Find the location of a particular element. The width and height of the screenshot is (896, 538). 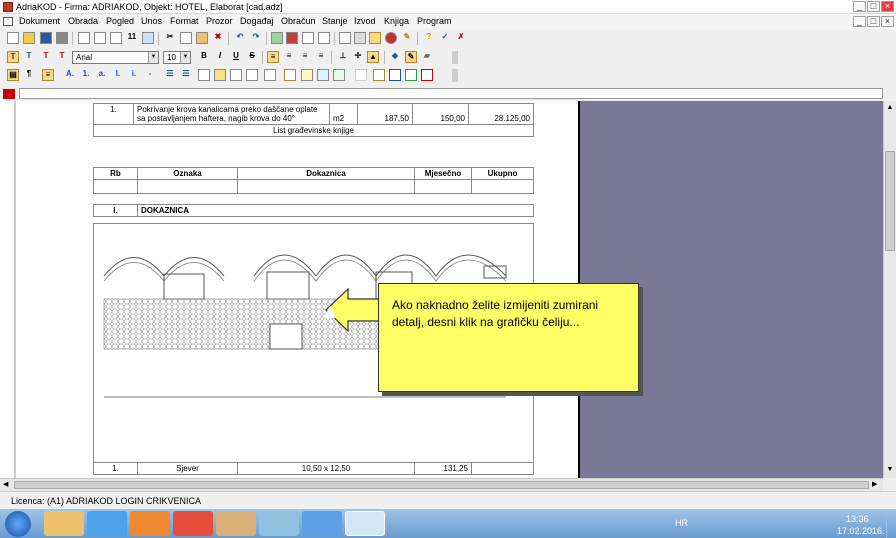

menu-izvod: Izvod is located at coordinates (365, 21).